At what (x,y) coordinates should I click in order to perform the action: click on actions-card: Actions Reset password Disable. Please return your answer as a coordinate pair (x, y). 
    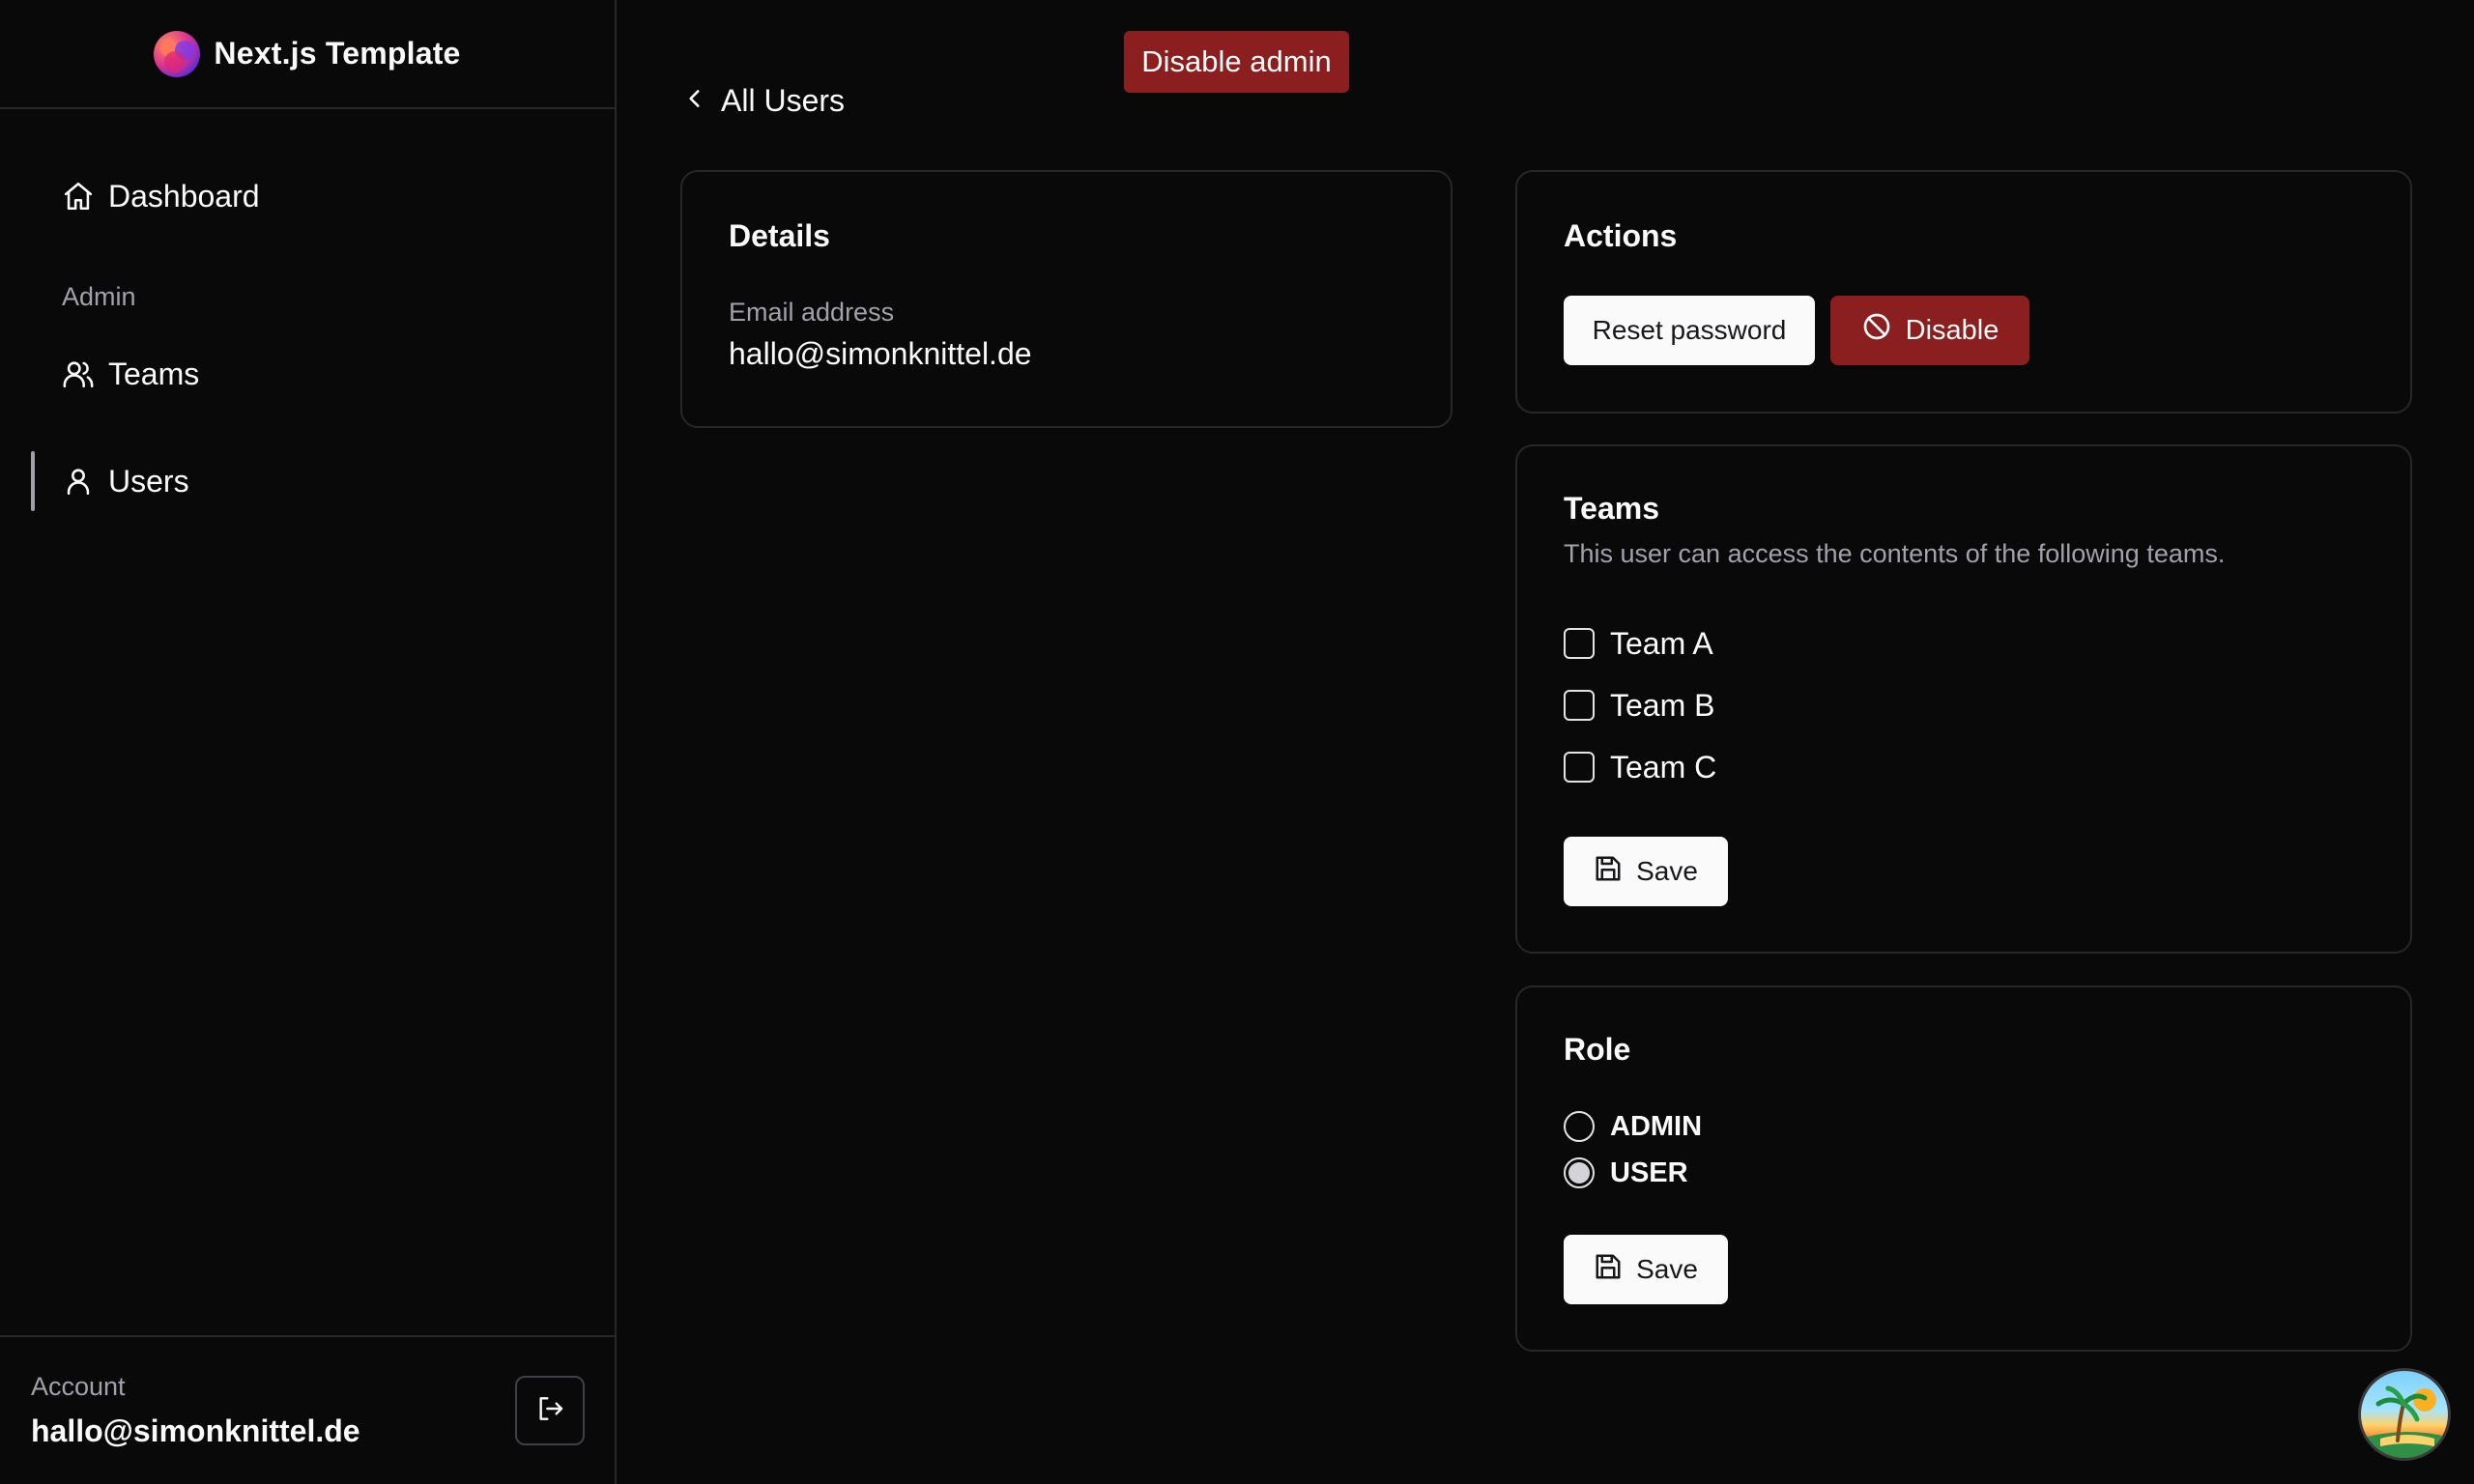
    Looking at the image, I should click on (1964, 292).